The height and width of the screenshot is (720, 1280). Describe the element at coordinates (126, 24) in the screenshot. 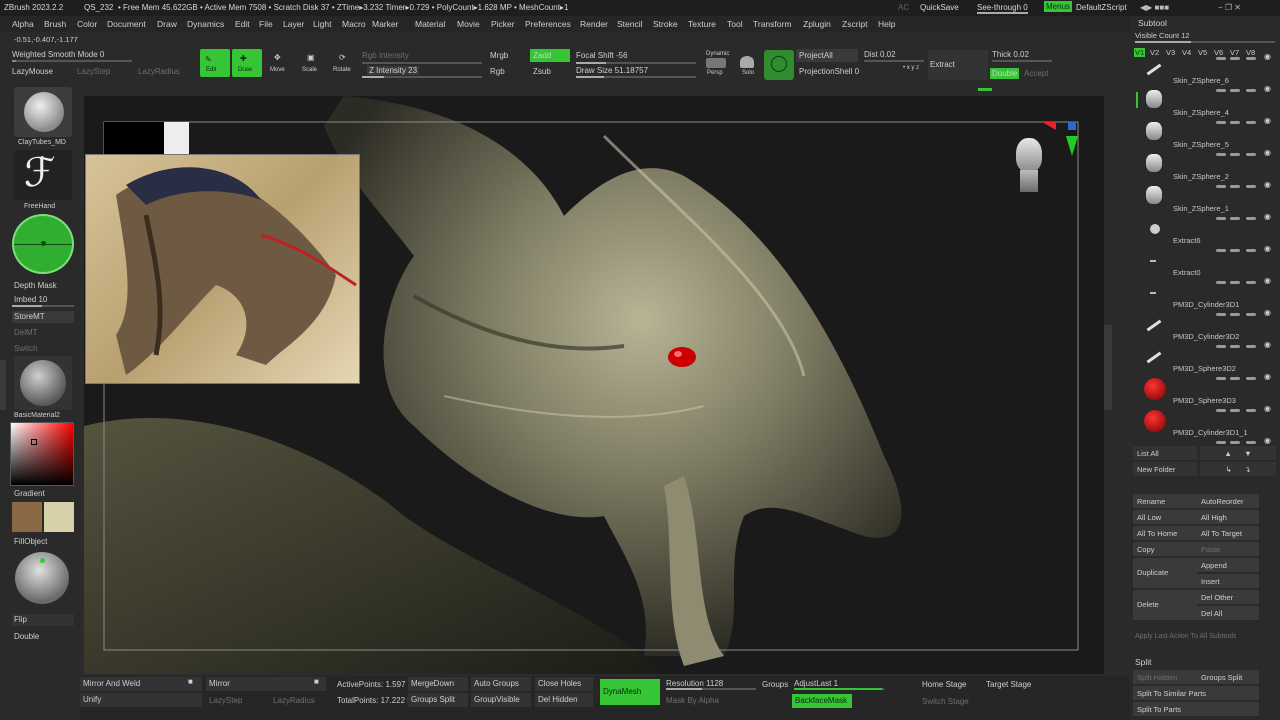

I see `menu-document: Document` at that location.